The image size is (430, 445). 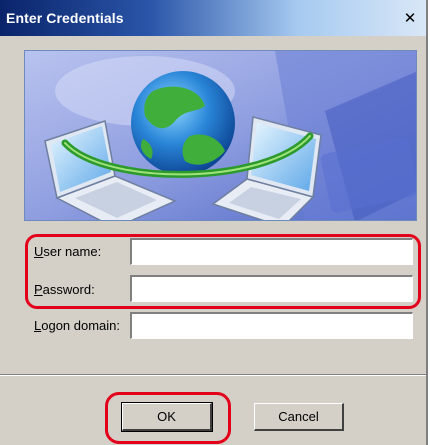 What do you see at coordinates (39, 251) in the screenshot?
I see `username-mnemonic: U` at bounding box center [39, 251].